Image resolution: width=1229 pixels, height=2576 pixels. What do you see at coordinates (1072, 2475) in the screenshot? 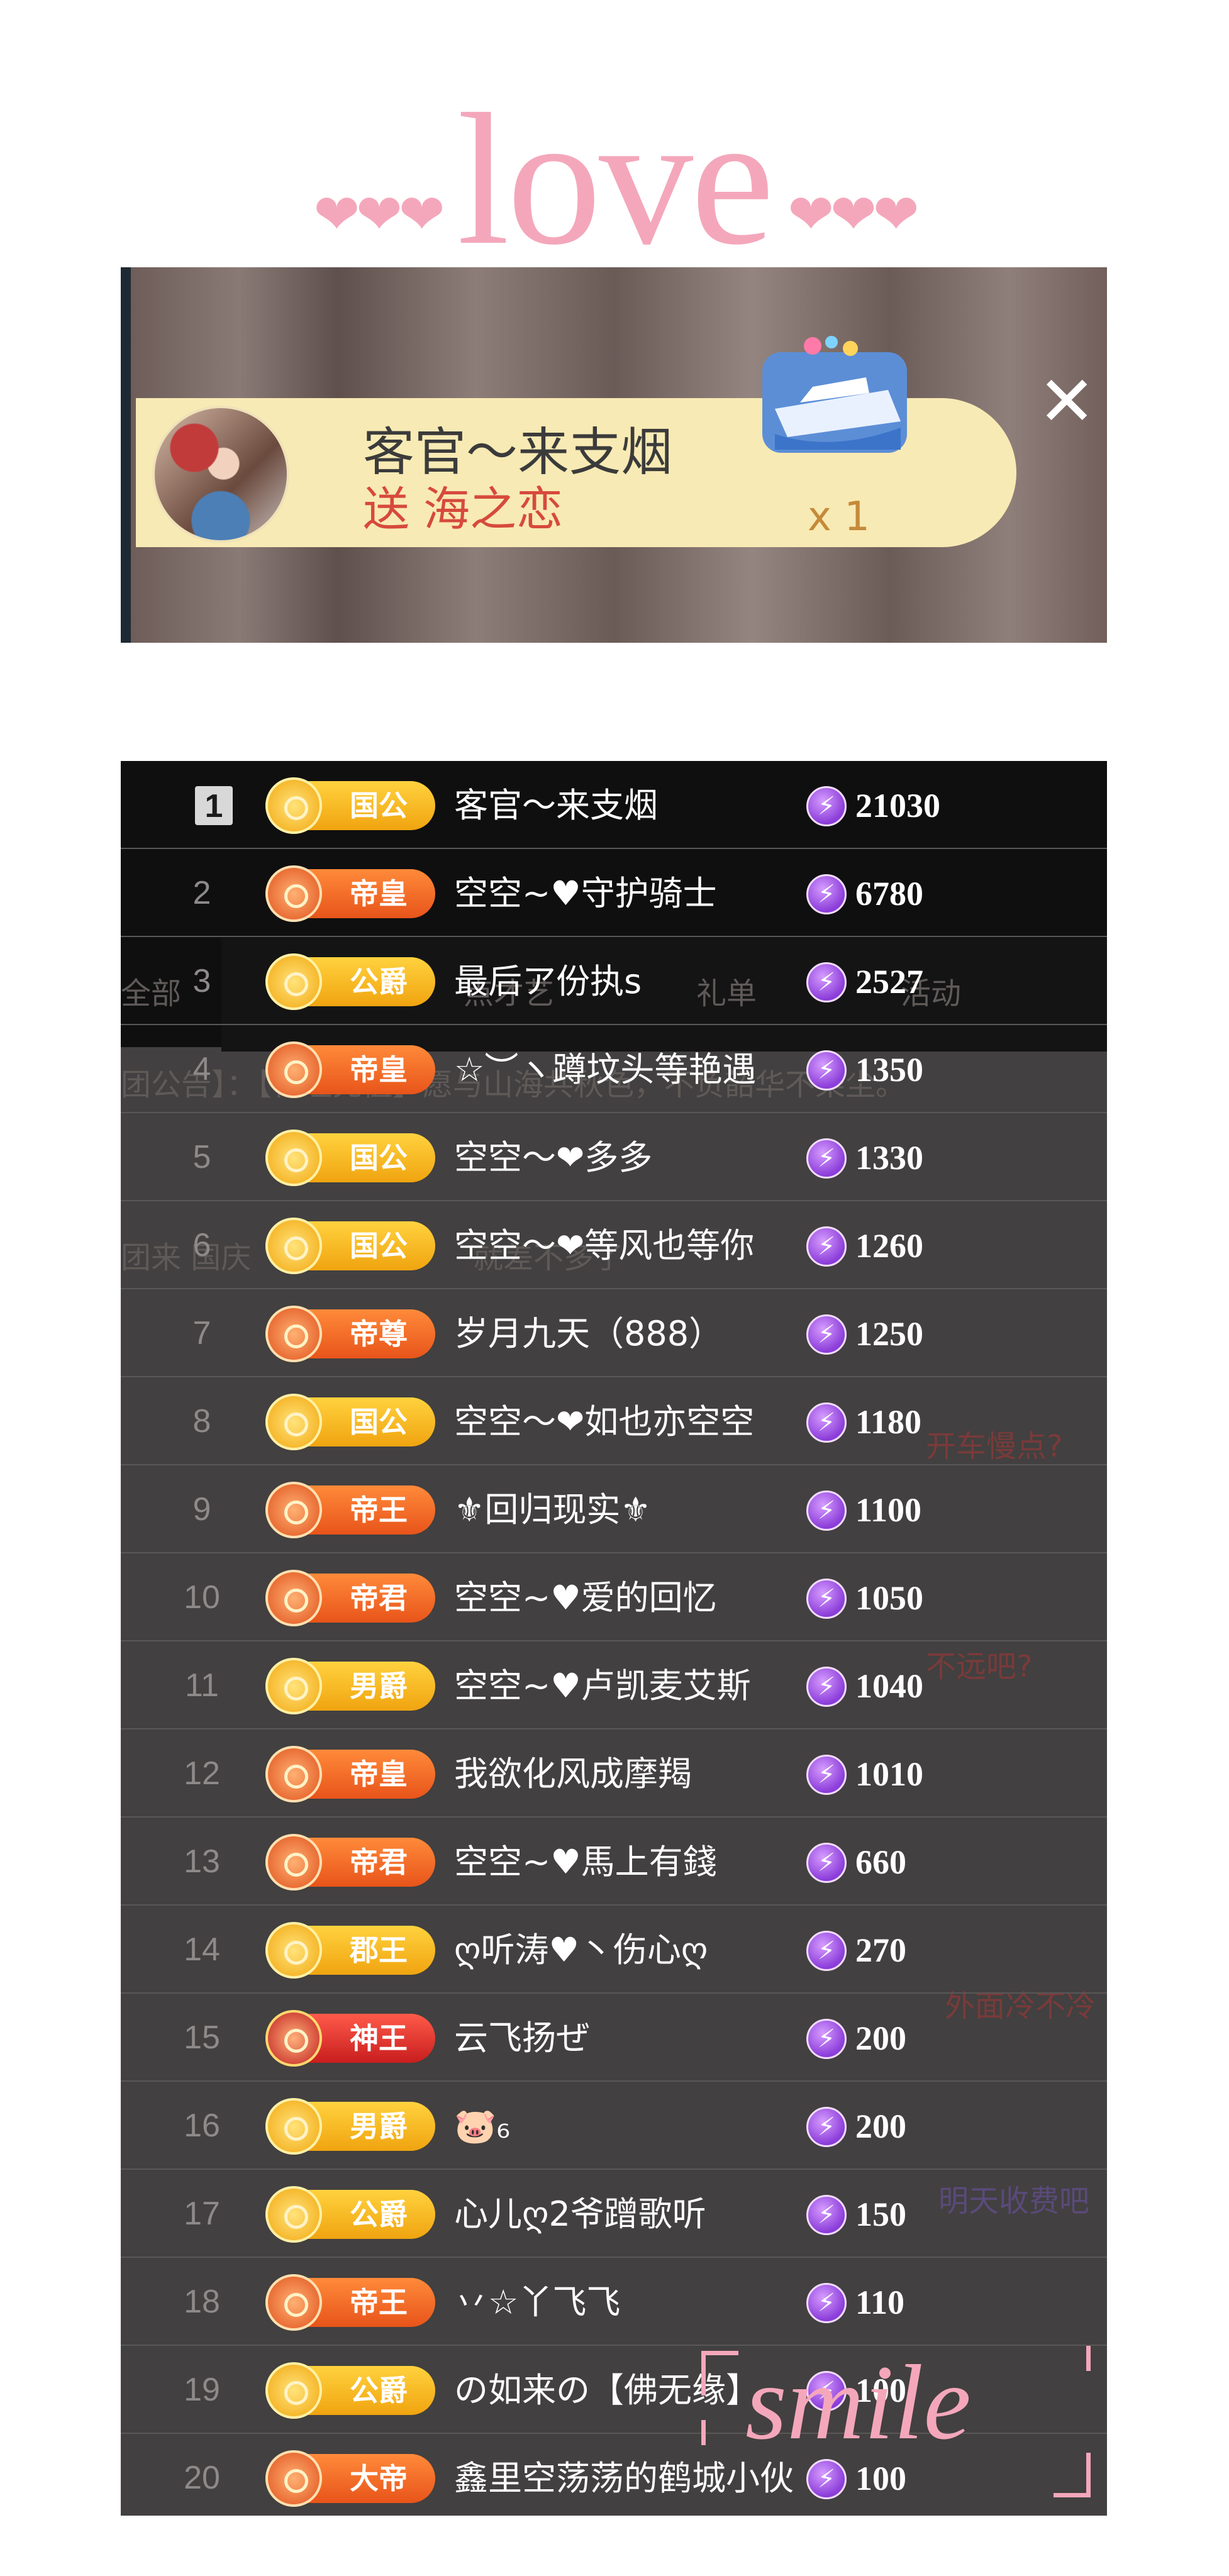
I see `bracket-bottom-right` at bounding box center [1072, 2475].